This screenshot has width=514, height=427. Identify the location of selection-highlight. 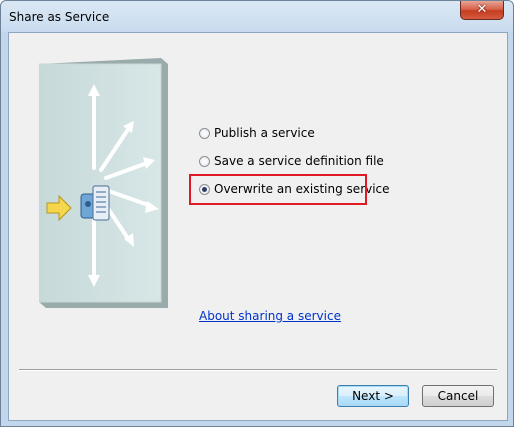
(278, 189).